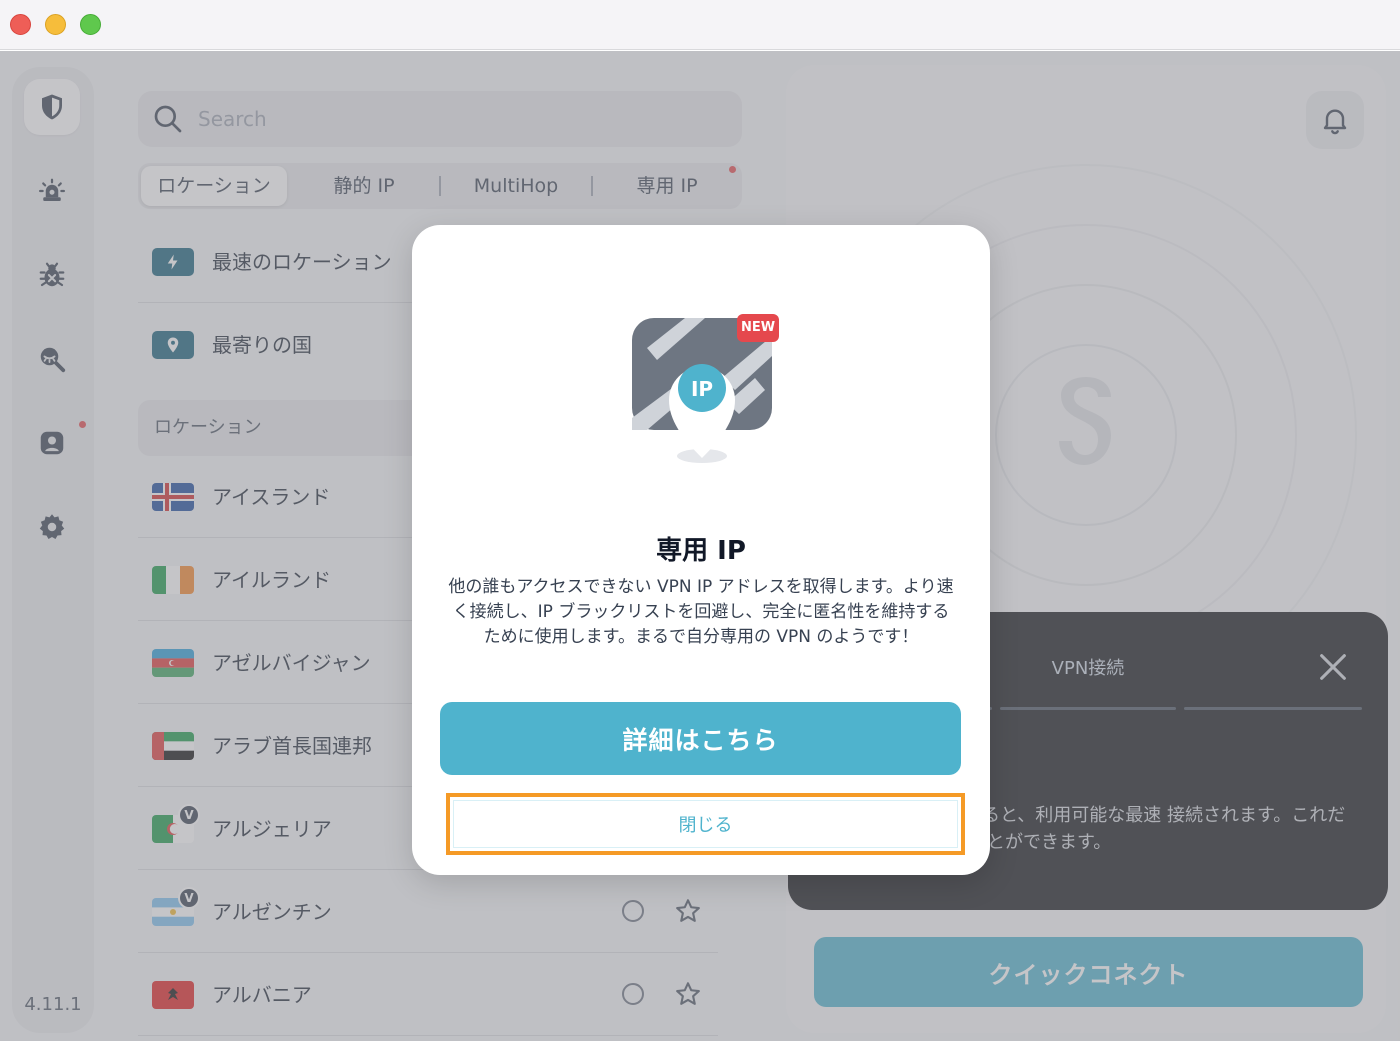 This screenshot has width=1400, height=1041. I want to click on window-minimize-button, so click(55, 24).